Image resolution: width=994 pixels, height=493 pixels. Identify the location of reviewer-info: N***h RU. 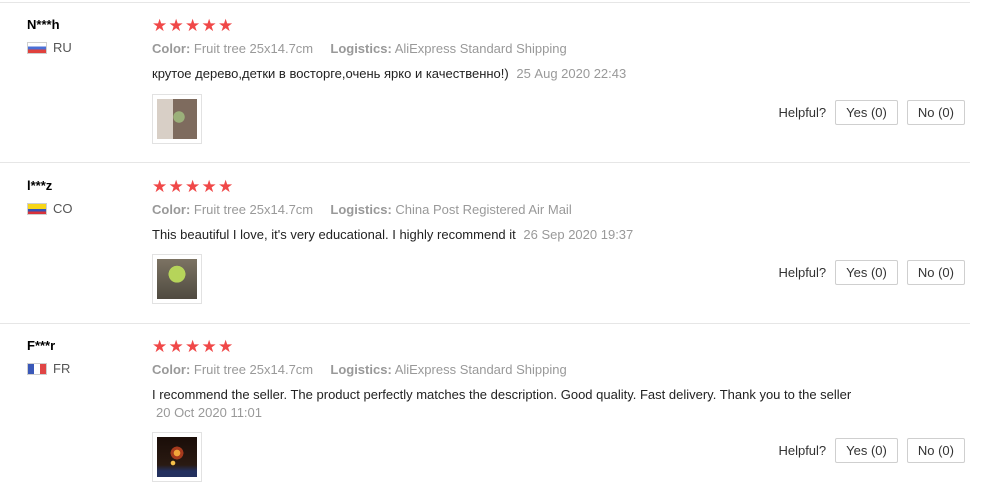
(82, 36).